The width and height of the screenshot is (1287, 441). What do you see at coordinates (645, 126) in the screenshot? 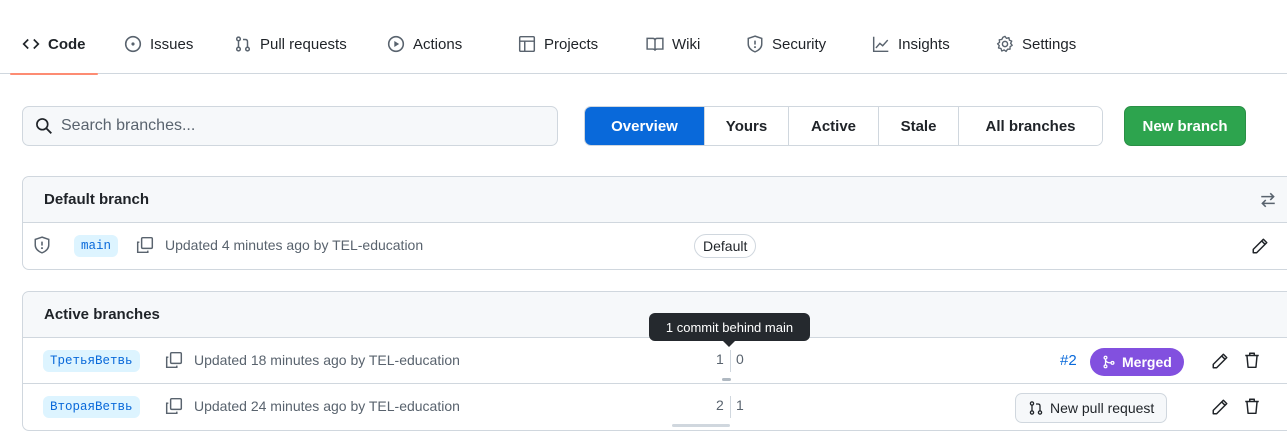
I see `filter-overview: Overview` at bounding box center [645, 126].